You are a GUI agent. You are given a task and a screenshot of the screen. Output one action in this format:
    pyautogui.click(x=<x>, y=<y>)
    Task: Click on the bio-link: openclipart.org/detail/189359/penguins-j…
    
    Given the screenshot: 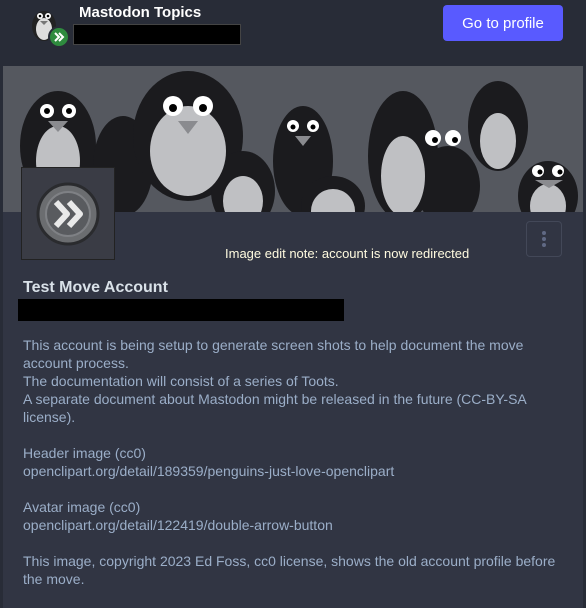 What is the action you would take?
    pyautogui.click(x=208, y=471)
    